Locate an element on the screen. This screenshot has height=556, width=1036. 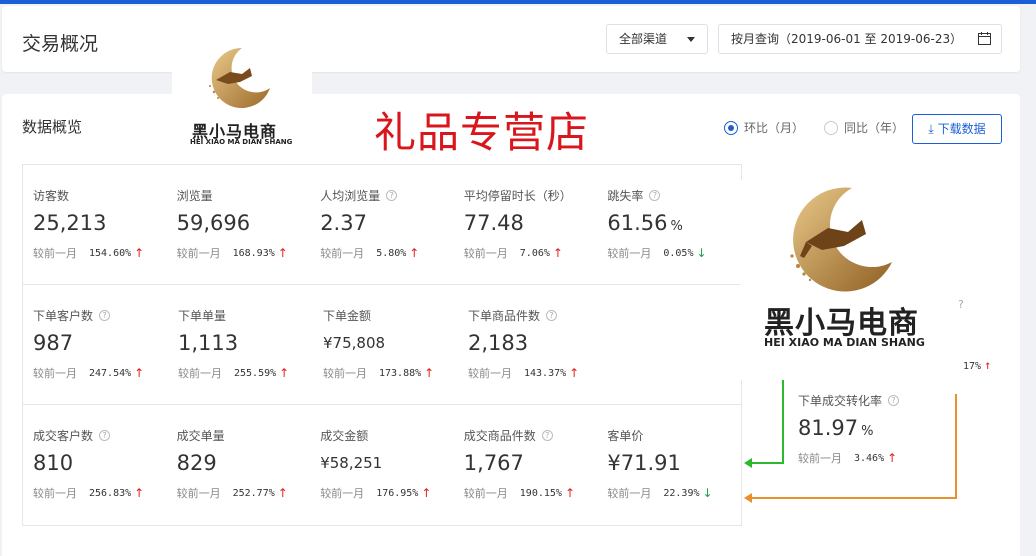
overview-title: 数据概览 is located at coordinates (52, 127).